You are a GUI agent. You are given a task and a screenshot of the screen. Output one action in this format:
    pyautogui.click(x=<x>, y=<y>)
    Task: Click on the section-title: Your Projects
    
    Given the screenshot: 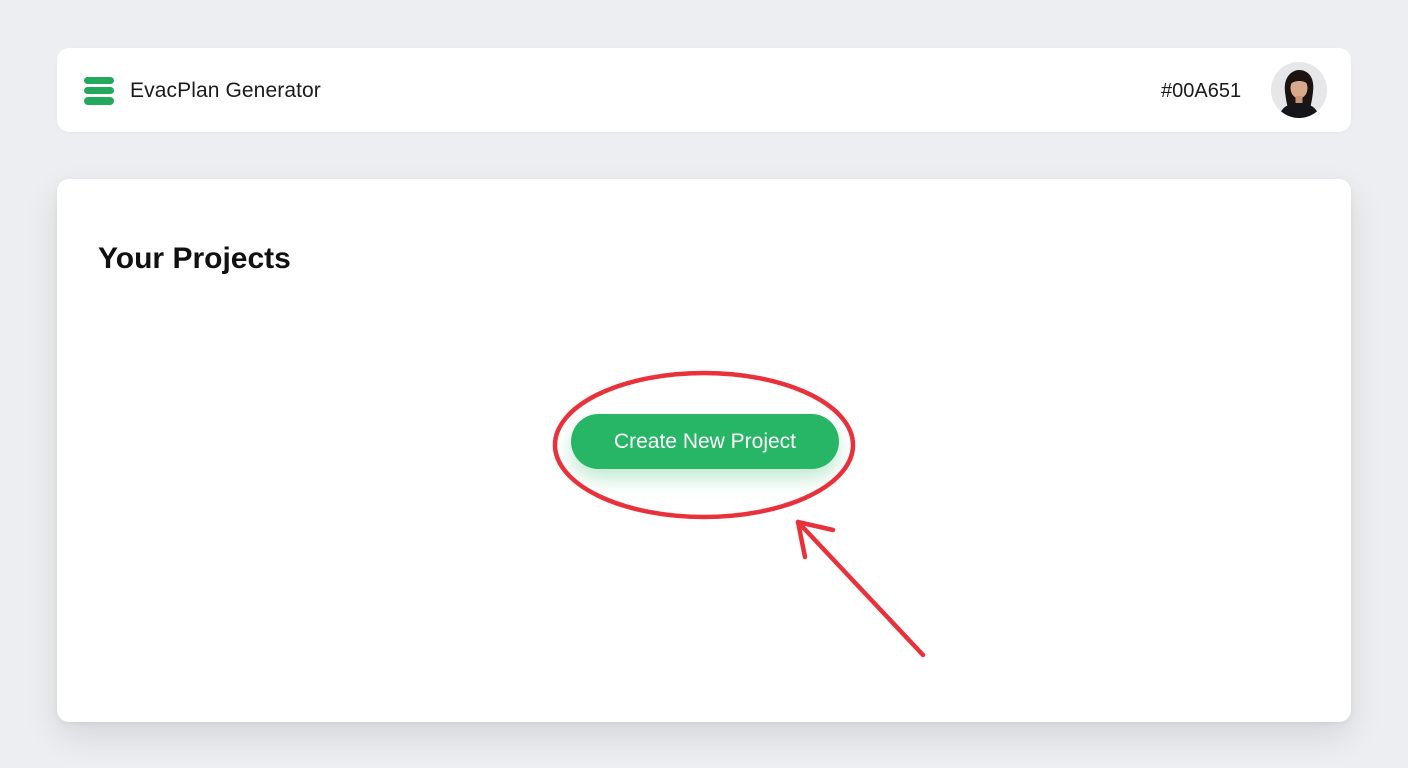 What is the action you would take?
    pyautogui.click(x=194, y=258)
    